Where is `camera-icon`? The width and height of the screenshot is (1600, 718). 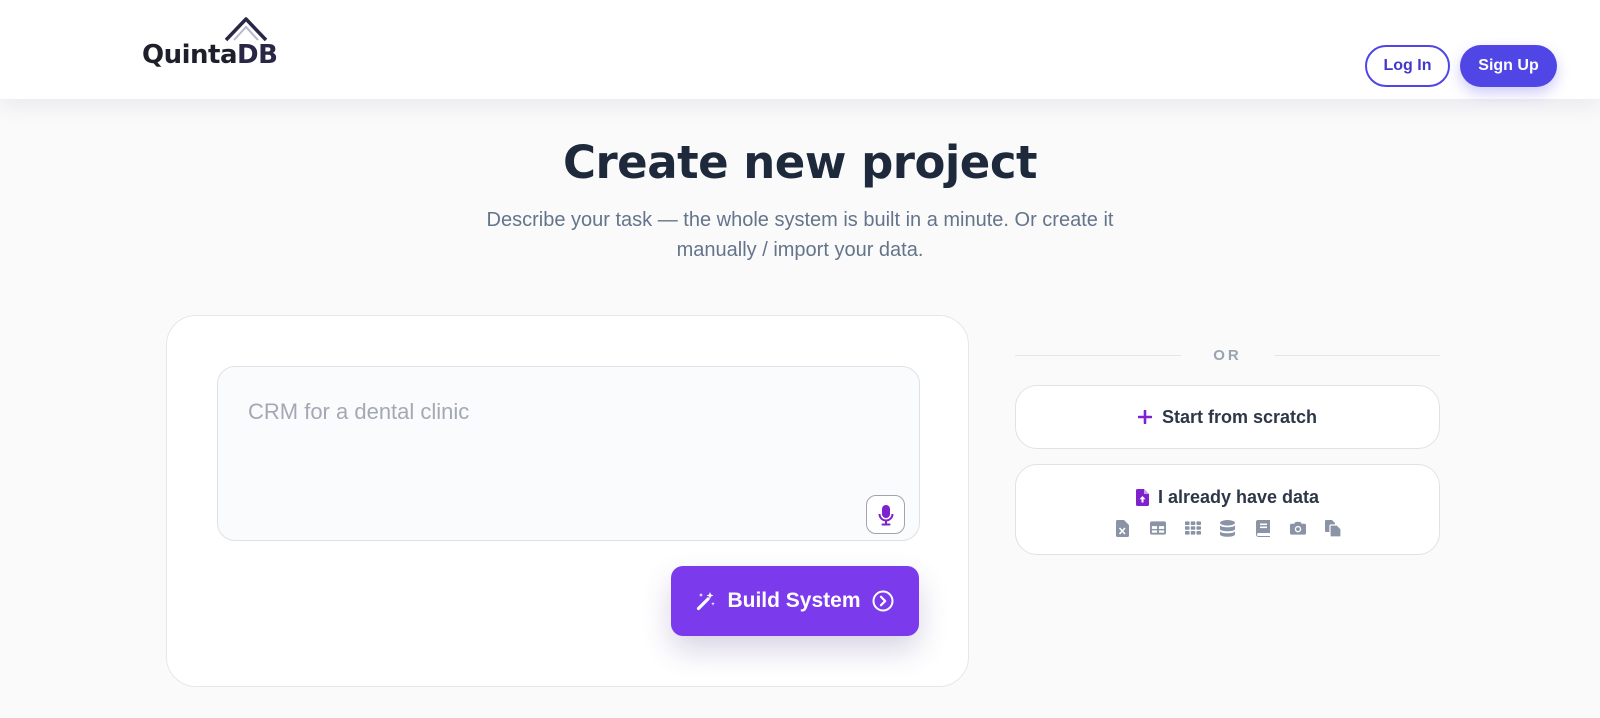
camera-icon is located at coordinates (1297, 528).